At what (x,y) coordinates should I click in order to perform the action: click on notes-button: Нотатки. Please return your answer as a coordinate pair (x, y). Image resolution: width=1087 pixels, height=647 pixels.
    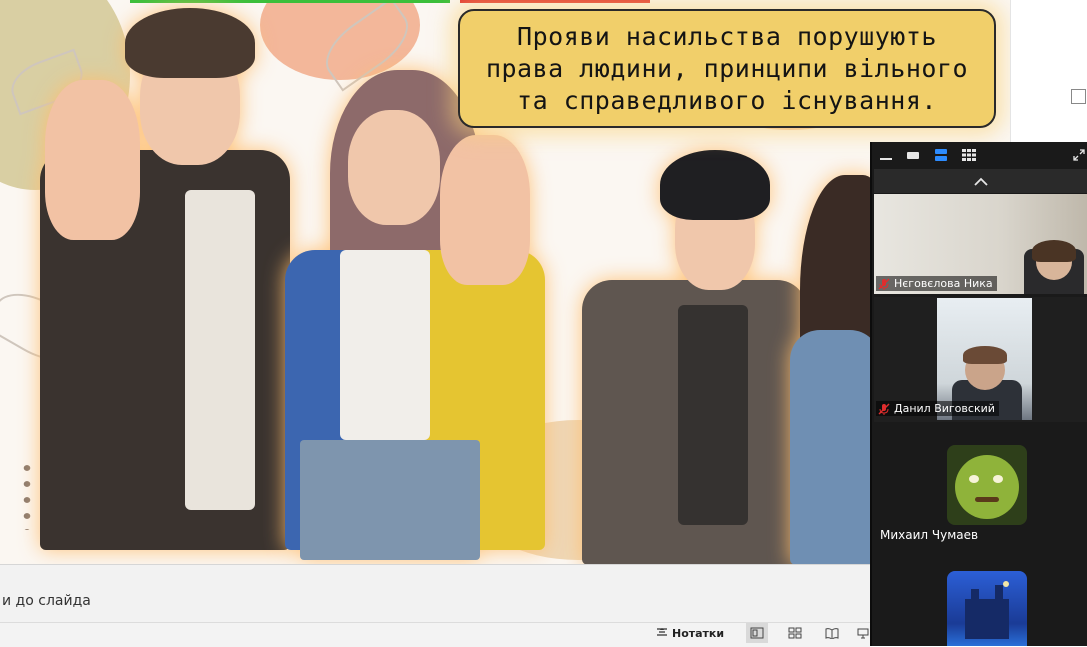
    Looking at the image, I should click on (690, 633).